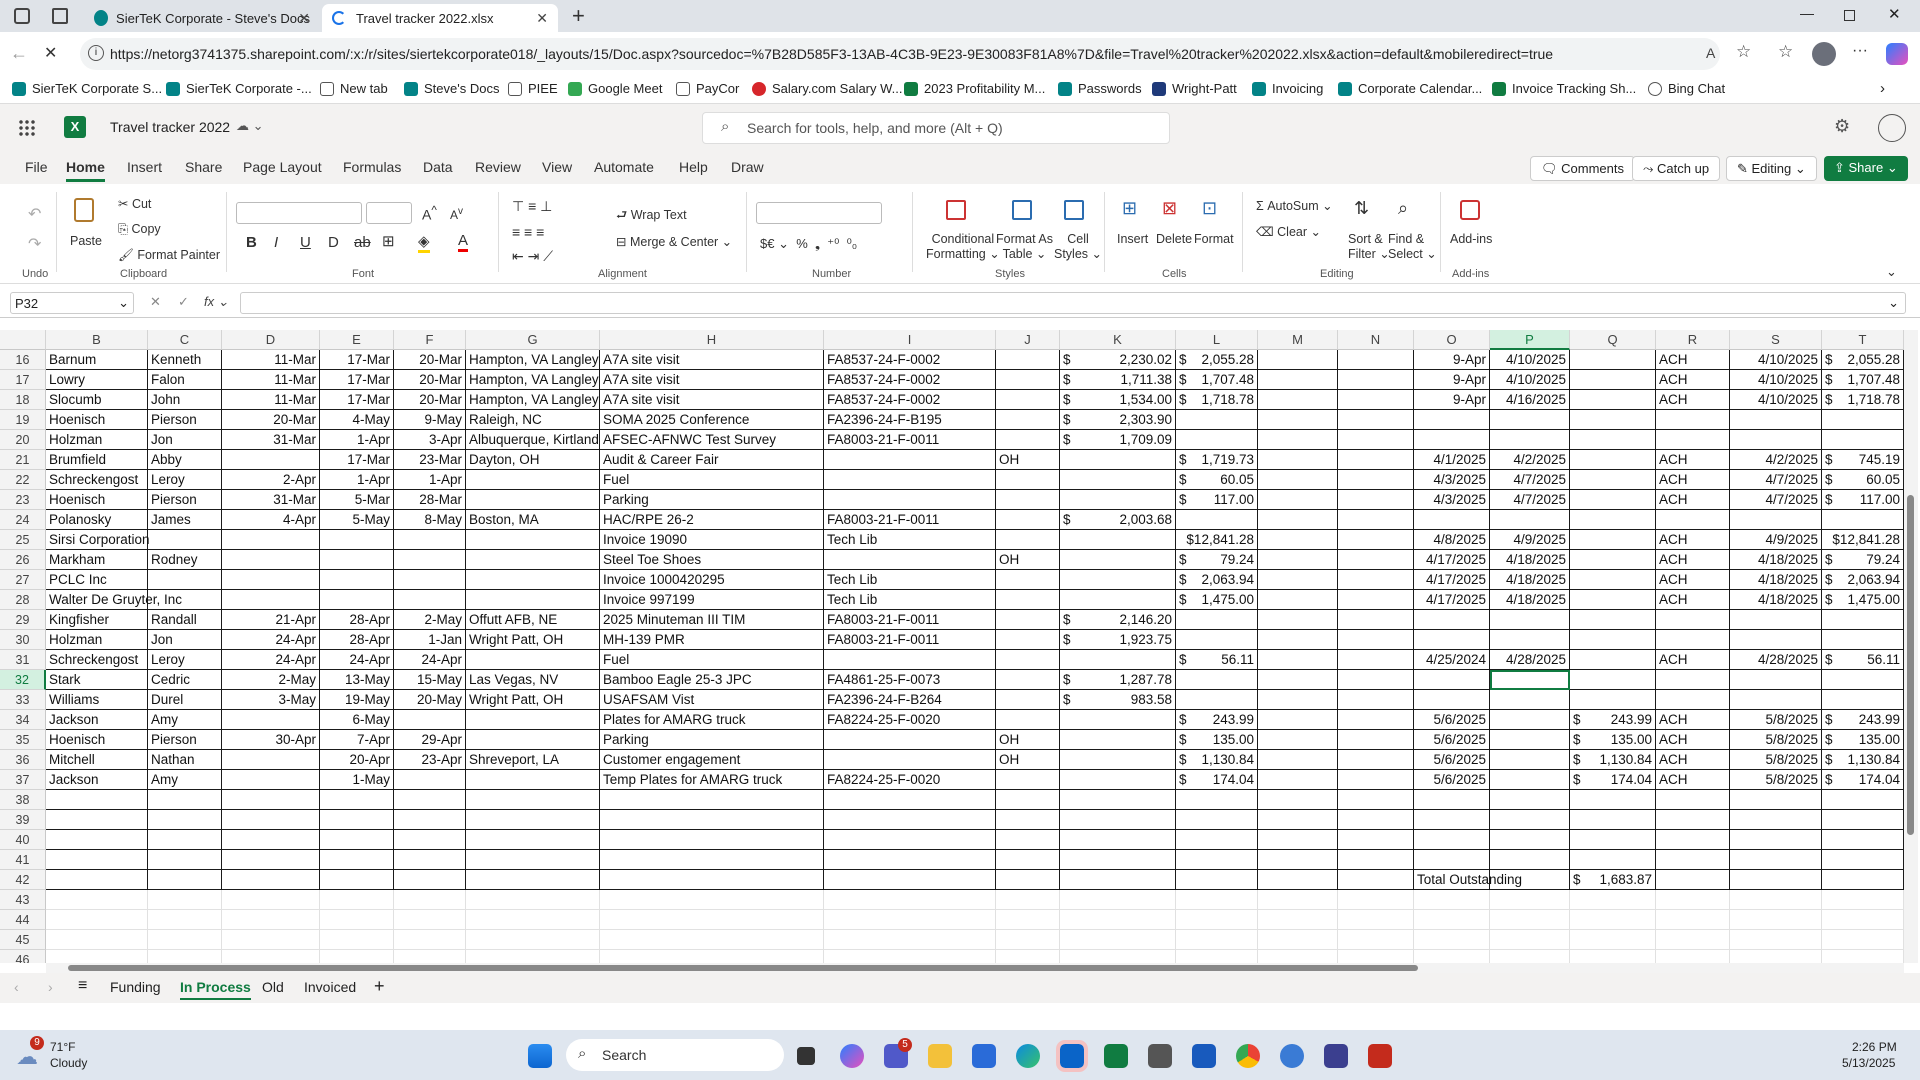 The image size is (1920, 1080). Describe the element at coordinates (1298, 340) in the screenshot. I see `column-header: M` at that location.